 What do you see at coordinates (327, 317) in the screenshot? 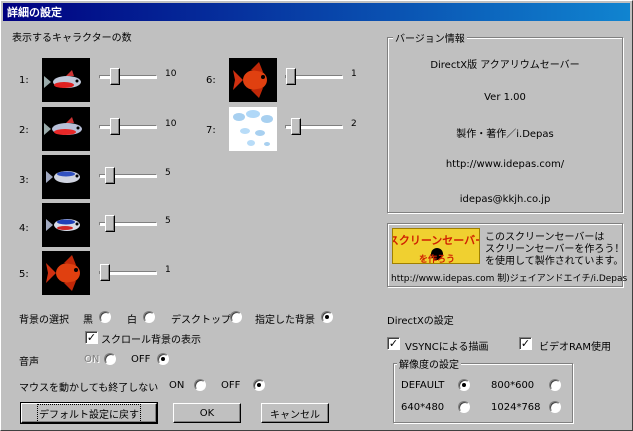
I see `bg-custom-radio` at bounding box center [327, 317].